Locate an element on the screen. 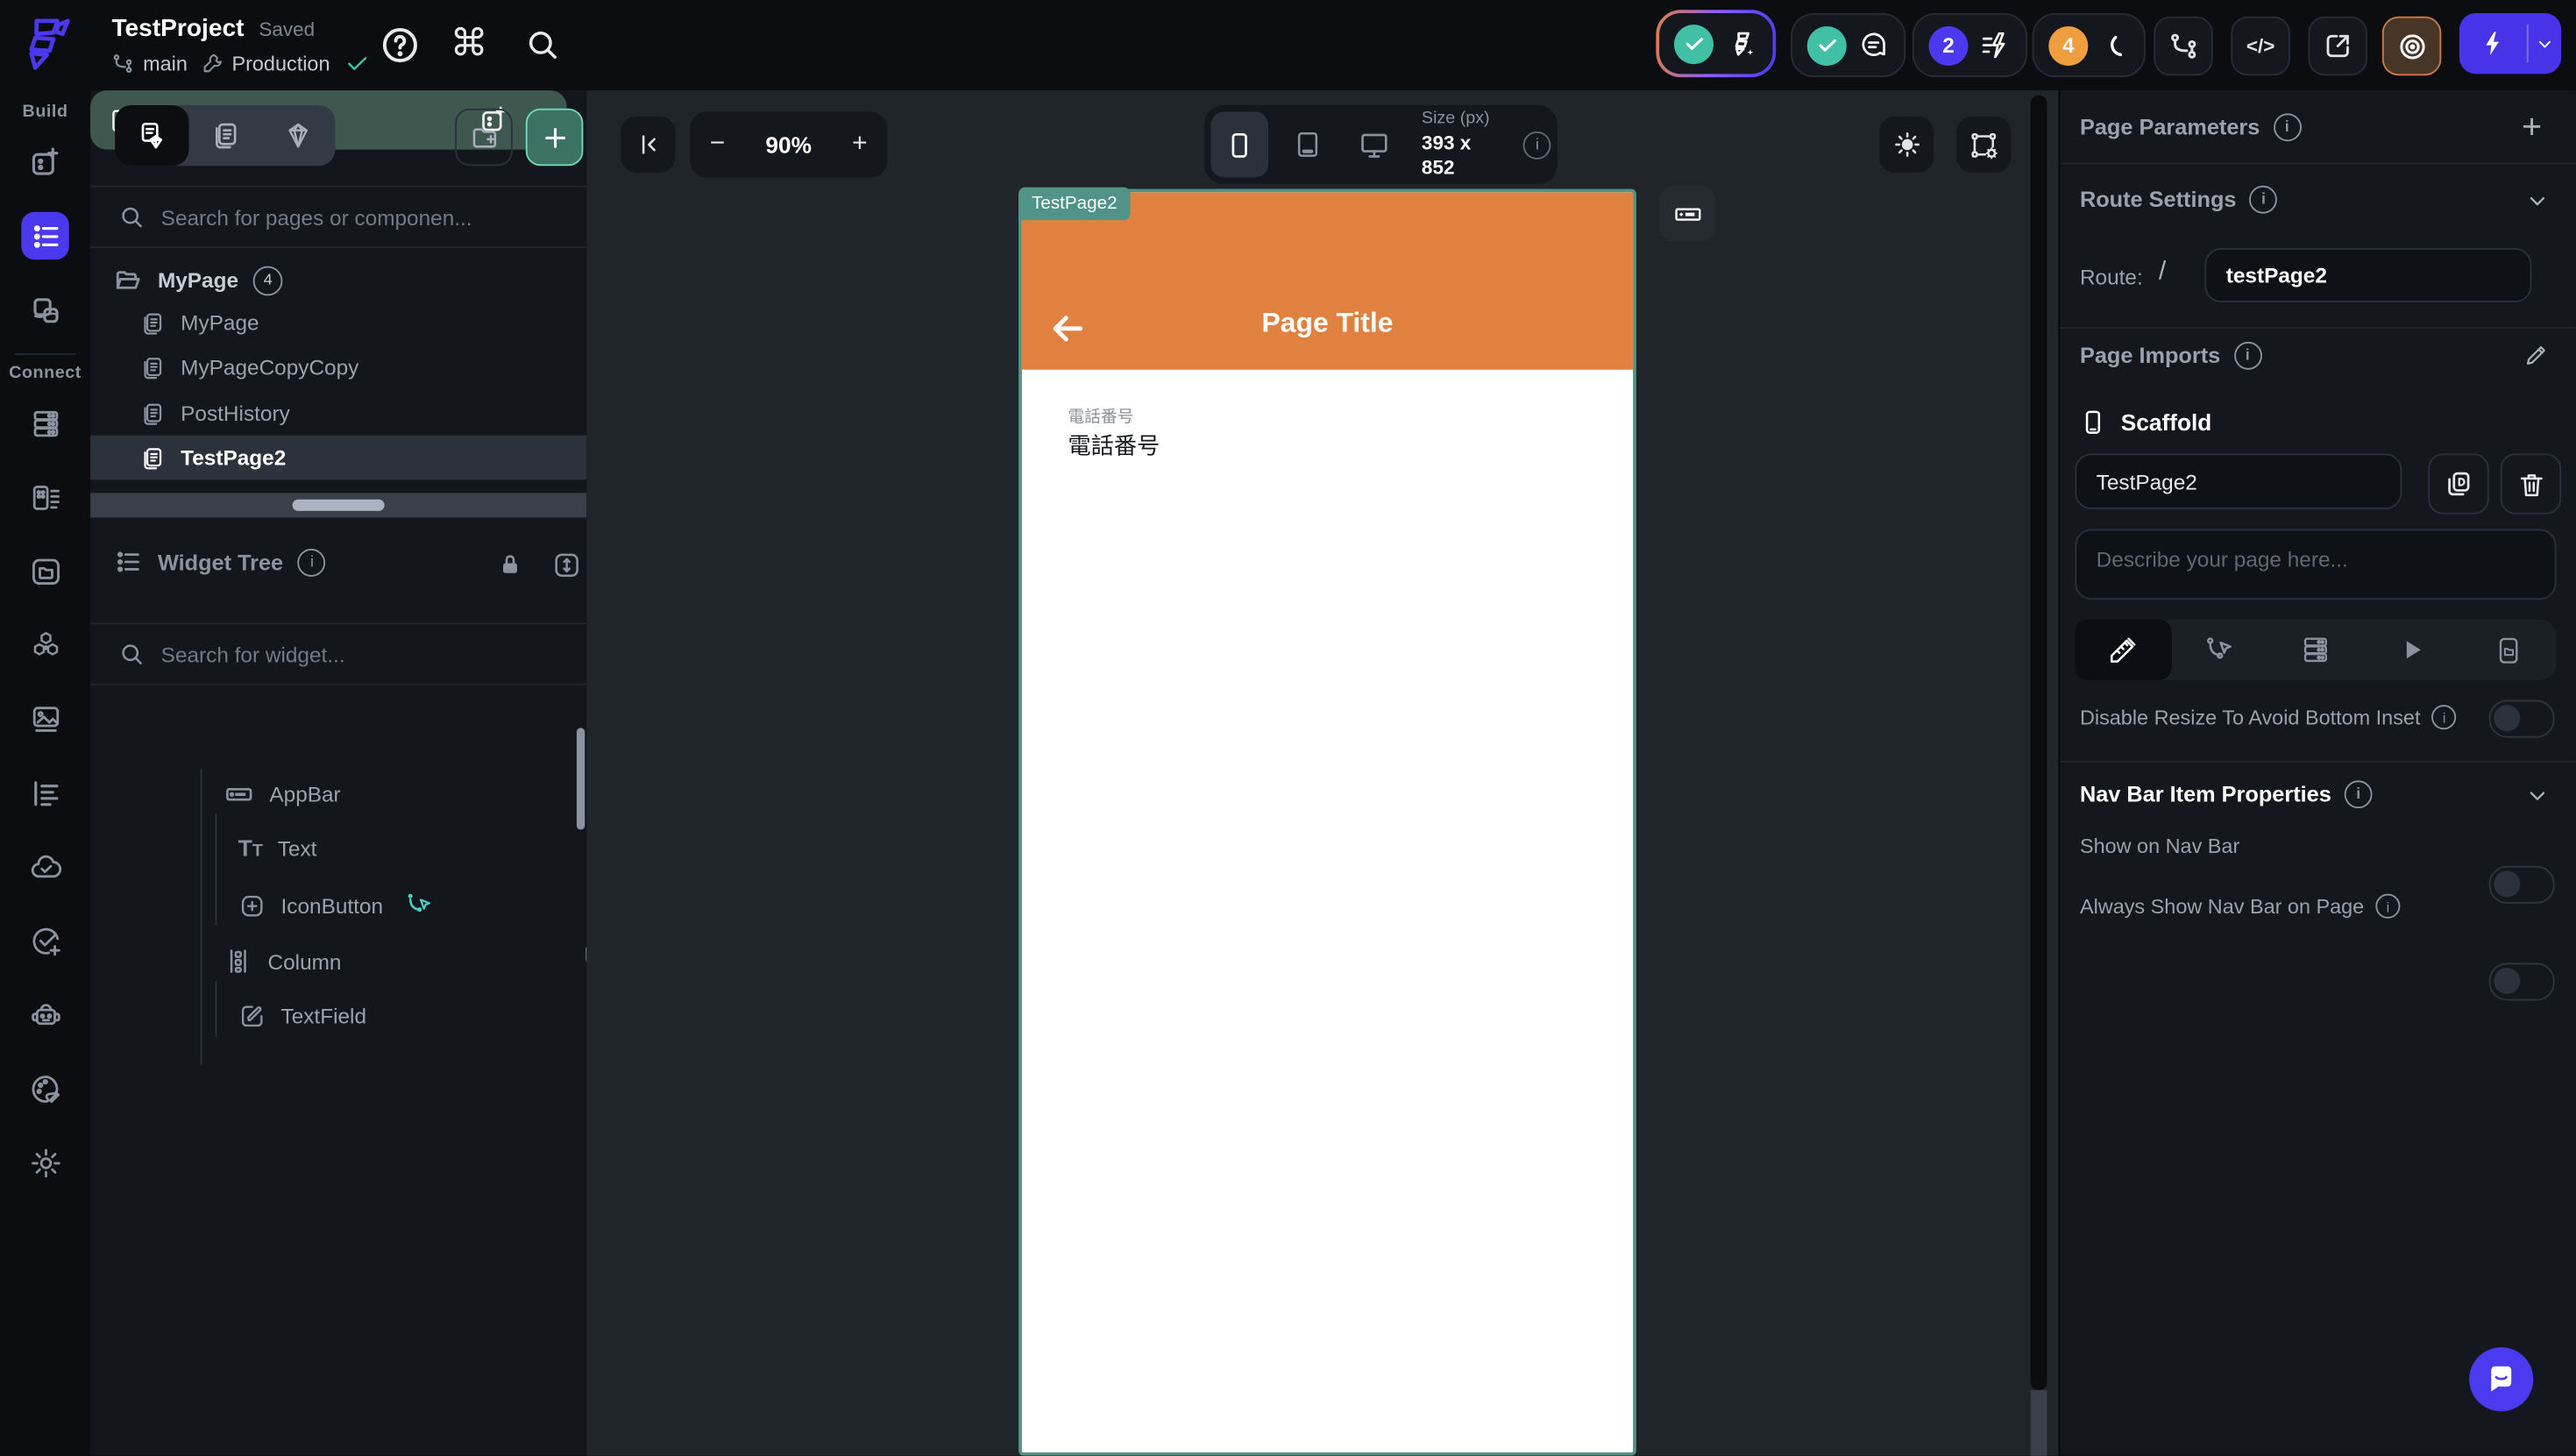 The height and width of the screenshot is (1456, 2576). route-input is located at coordinates (2368, 275).